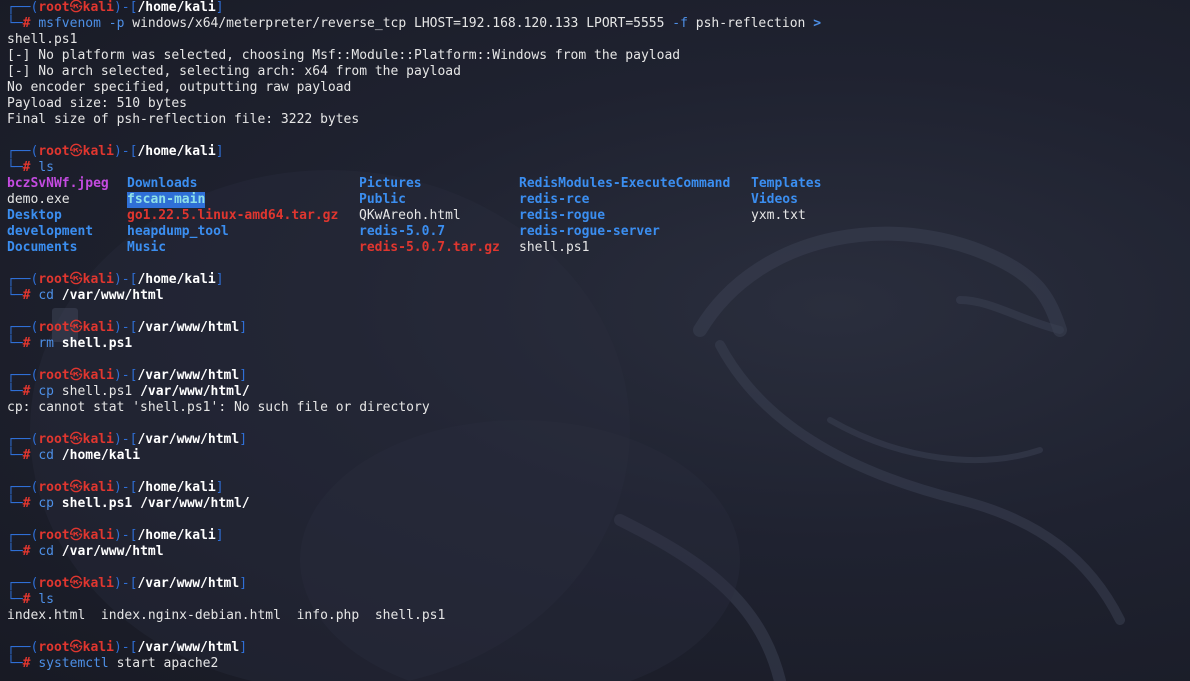 This screenshot has height=681, width=1190. Describe the element at coordinates (598, 344) in the screenshot. I see `command-line: └─# rm shell.ps1` at that location.